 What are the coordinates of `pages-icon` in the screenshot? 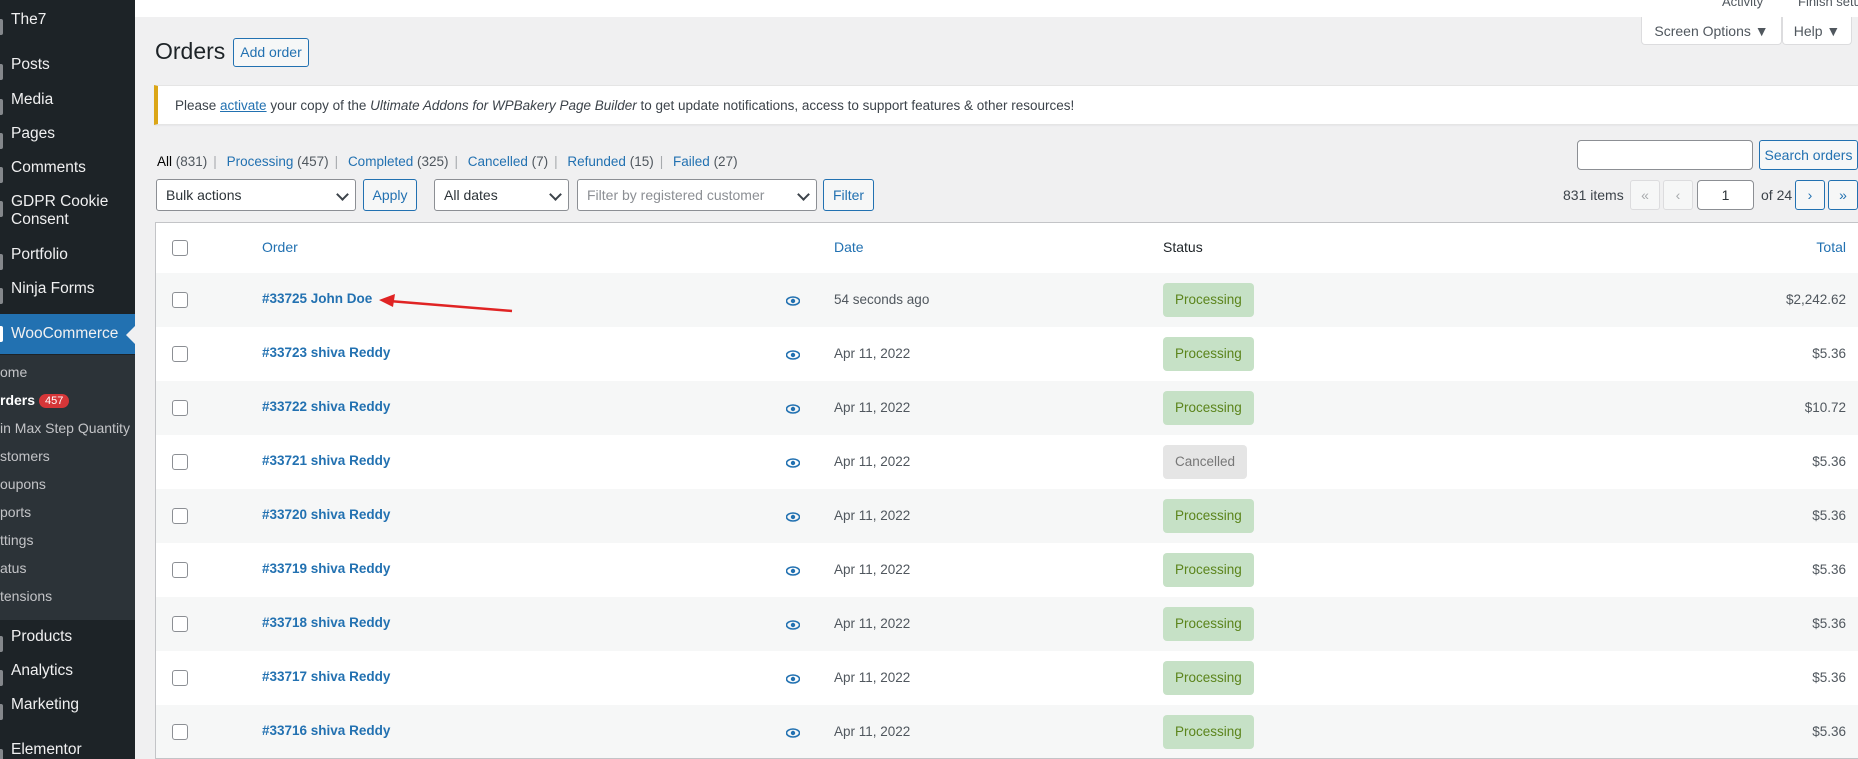 It's located at (1, 141).